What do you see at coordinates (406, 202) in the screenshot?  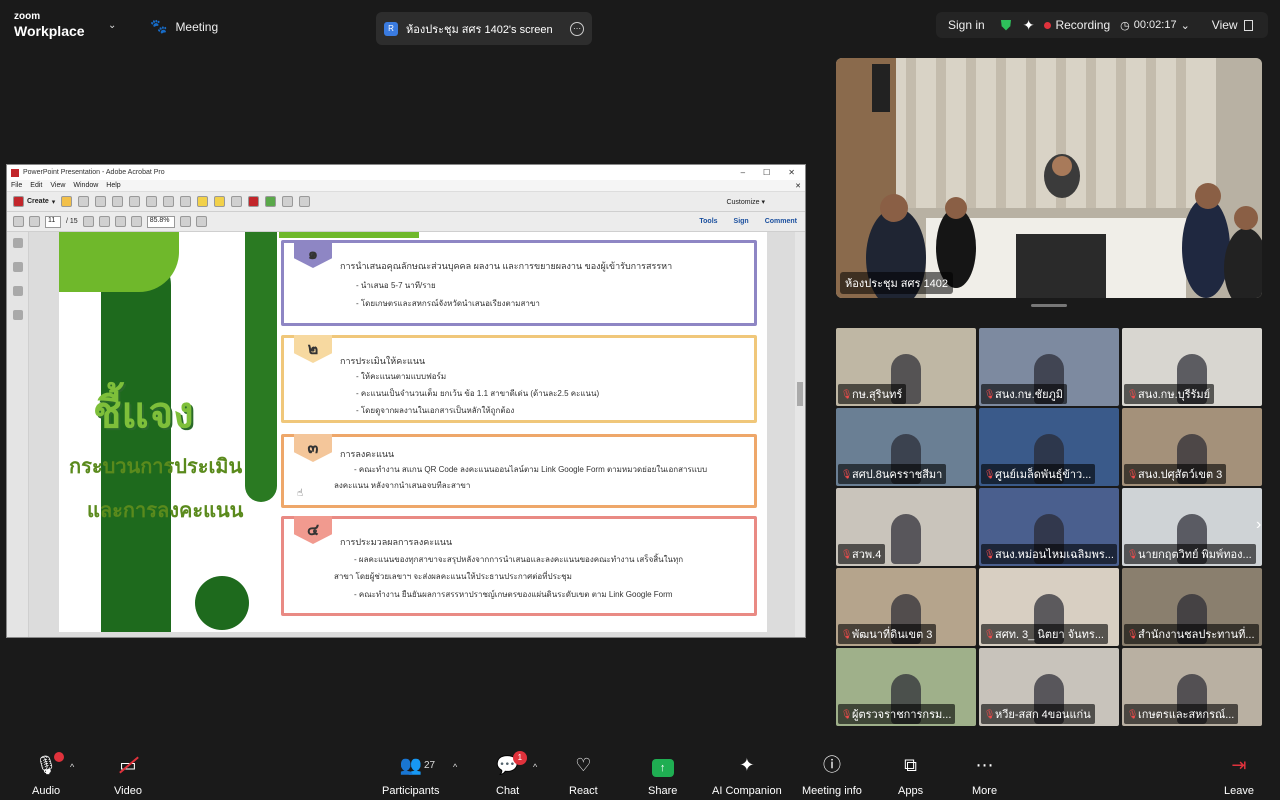 I see `acrobat-toolbar-main: Create ▾ Customize ▾` at bounding box center [406, 202].